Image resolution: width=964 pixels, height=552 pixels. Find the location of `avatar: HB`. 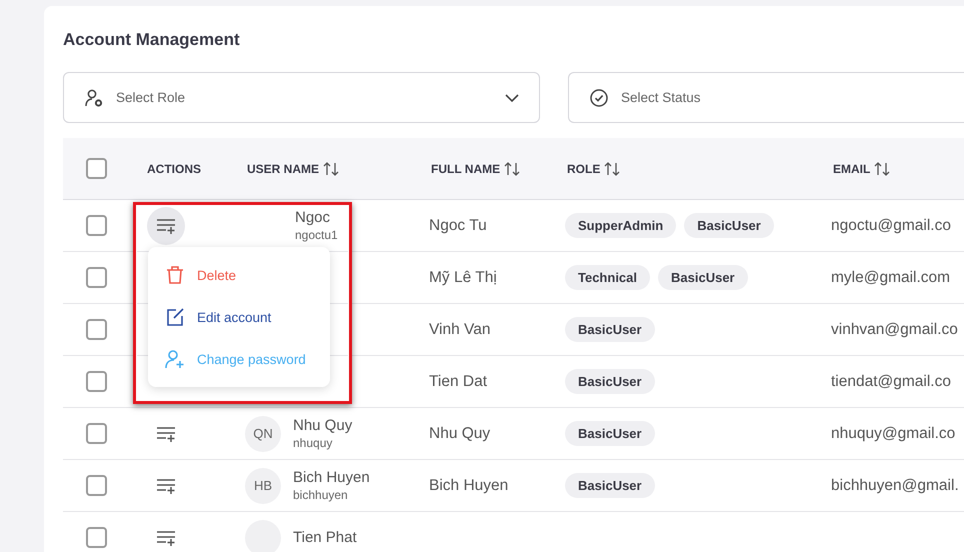

avatar: HB is located at coordinates (263, 486).